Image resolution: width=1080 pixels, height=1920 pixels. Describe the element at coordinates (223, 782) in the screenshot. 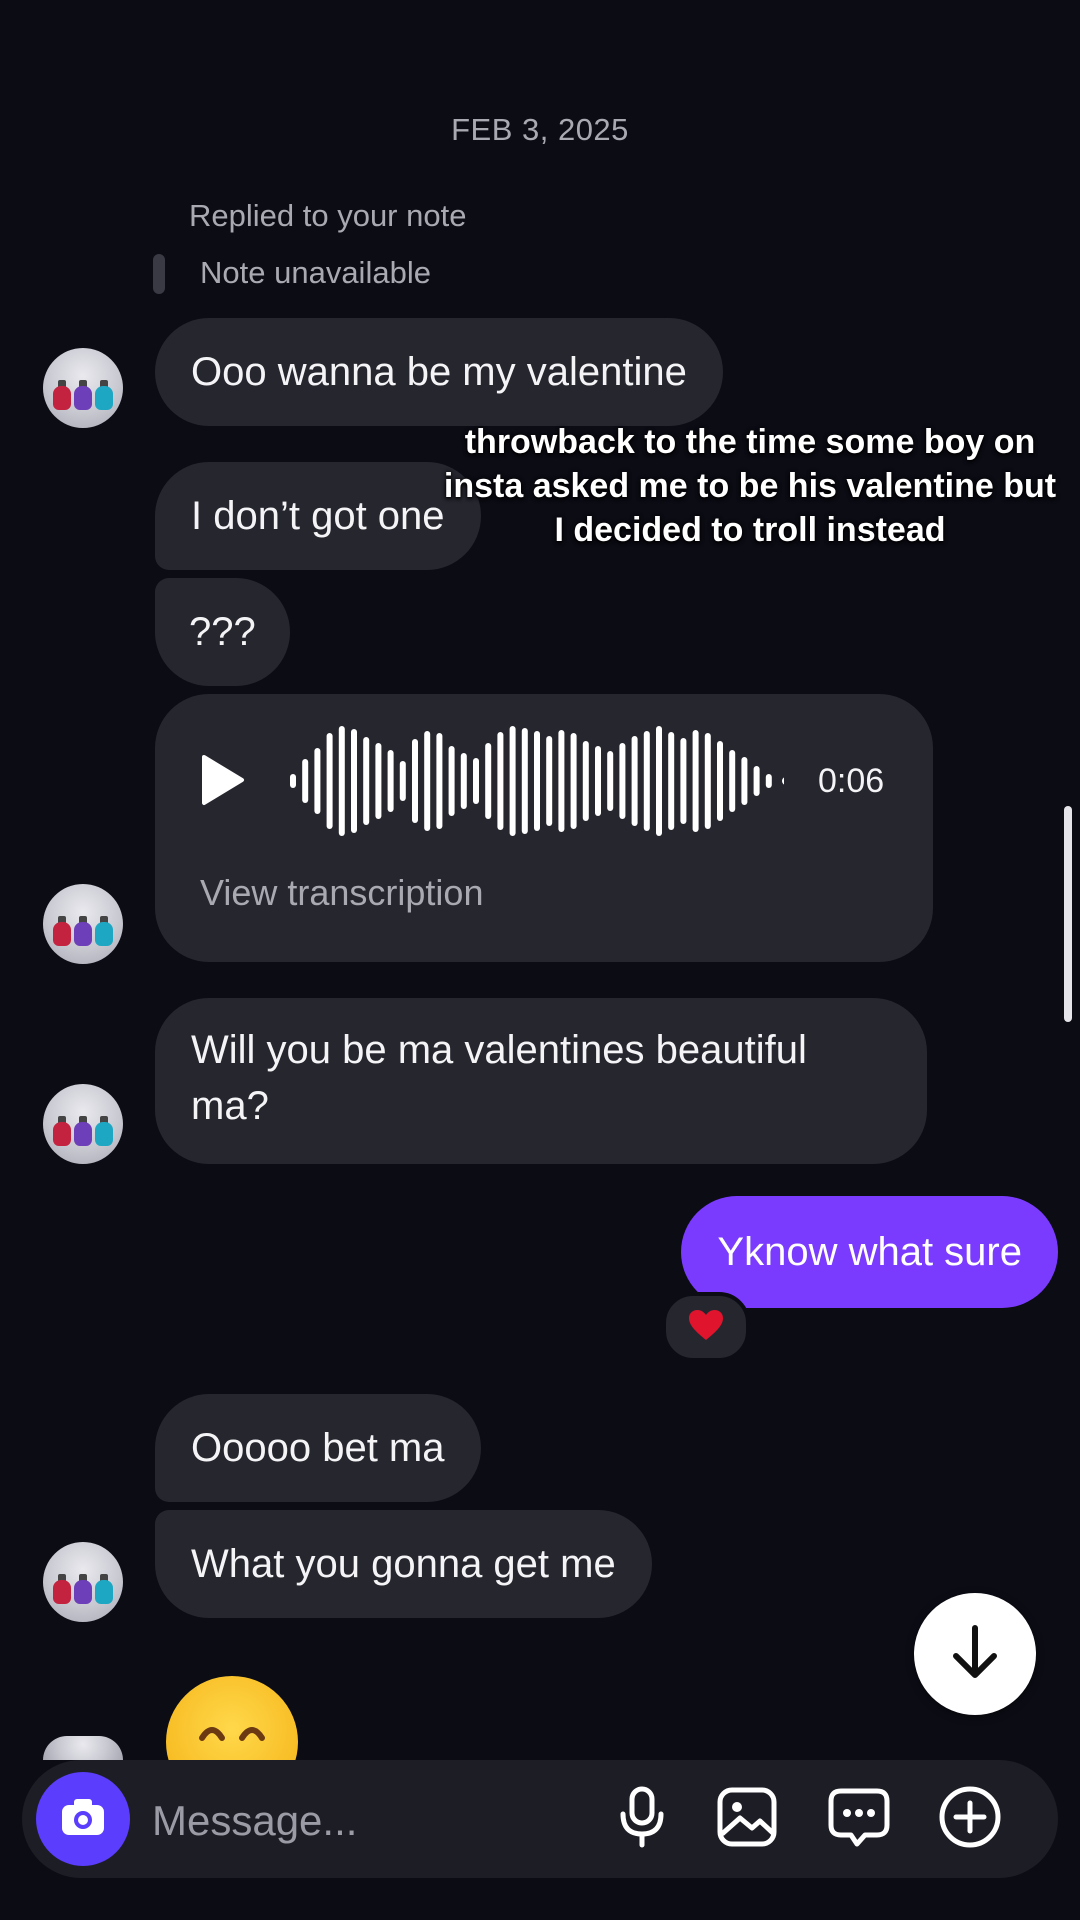

I see `play-icon` at that location.